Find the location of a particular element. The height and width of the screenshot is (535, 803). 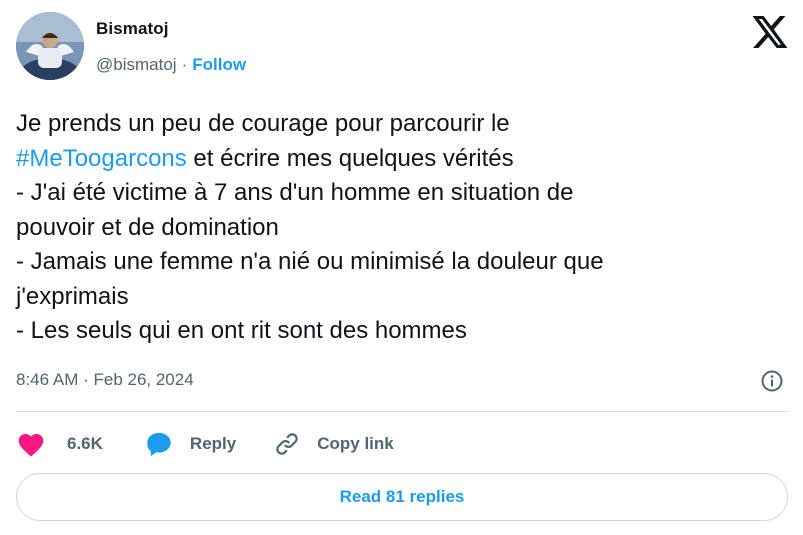

author-handle: @bismatoj is located at coordinates (136, 65).